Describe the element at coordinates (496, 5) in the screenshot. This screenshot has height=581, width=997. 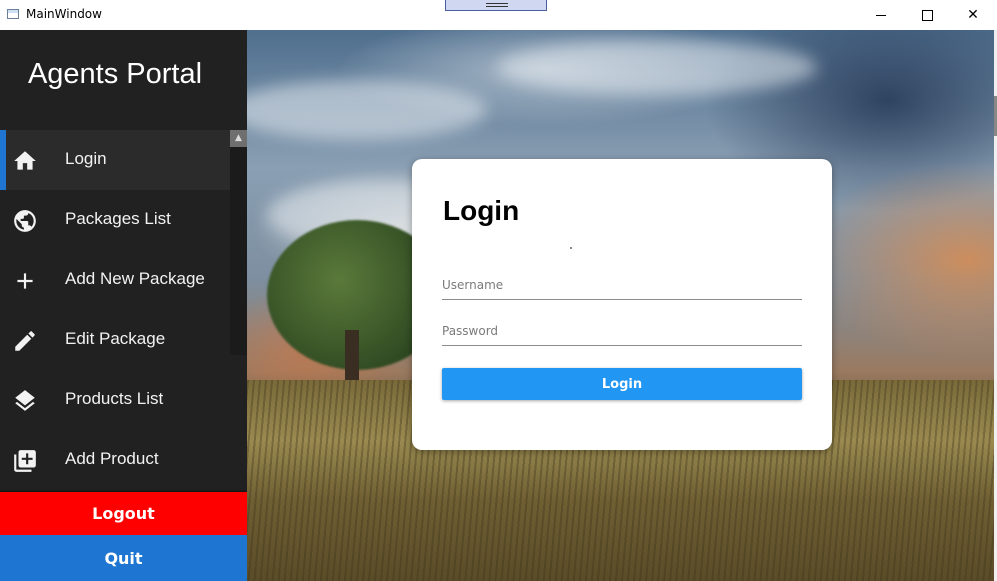
I see `drag-handle` at that location.